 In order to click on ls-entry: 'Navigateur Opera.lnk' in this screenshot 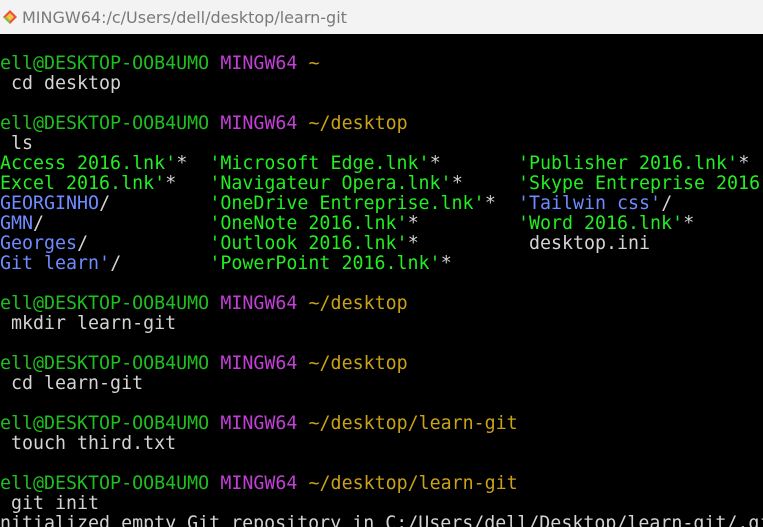, I will do `click(330, 183)`.